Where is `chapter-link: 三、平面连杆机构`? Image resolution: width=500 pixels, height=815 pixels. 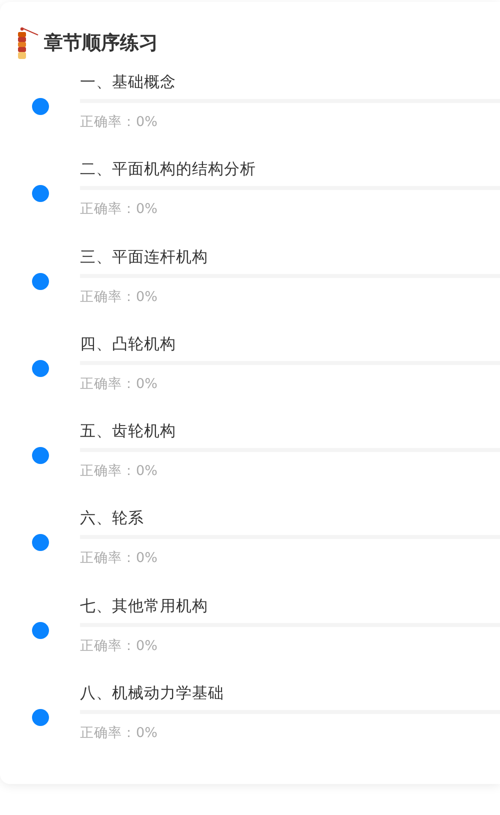 chapter-link: 三、平面连杆机构 is located at coordinates (144, 257).